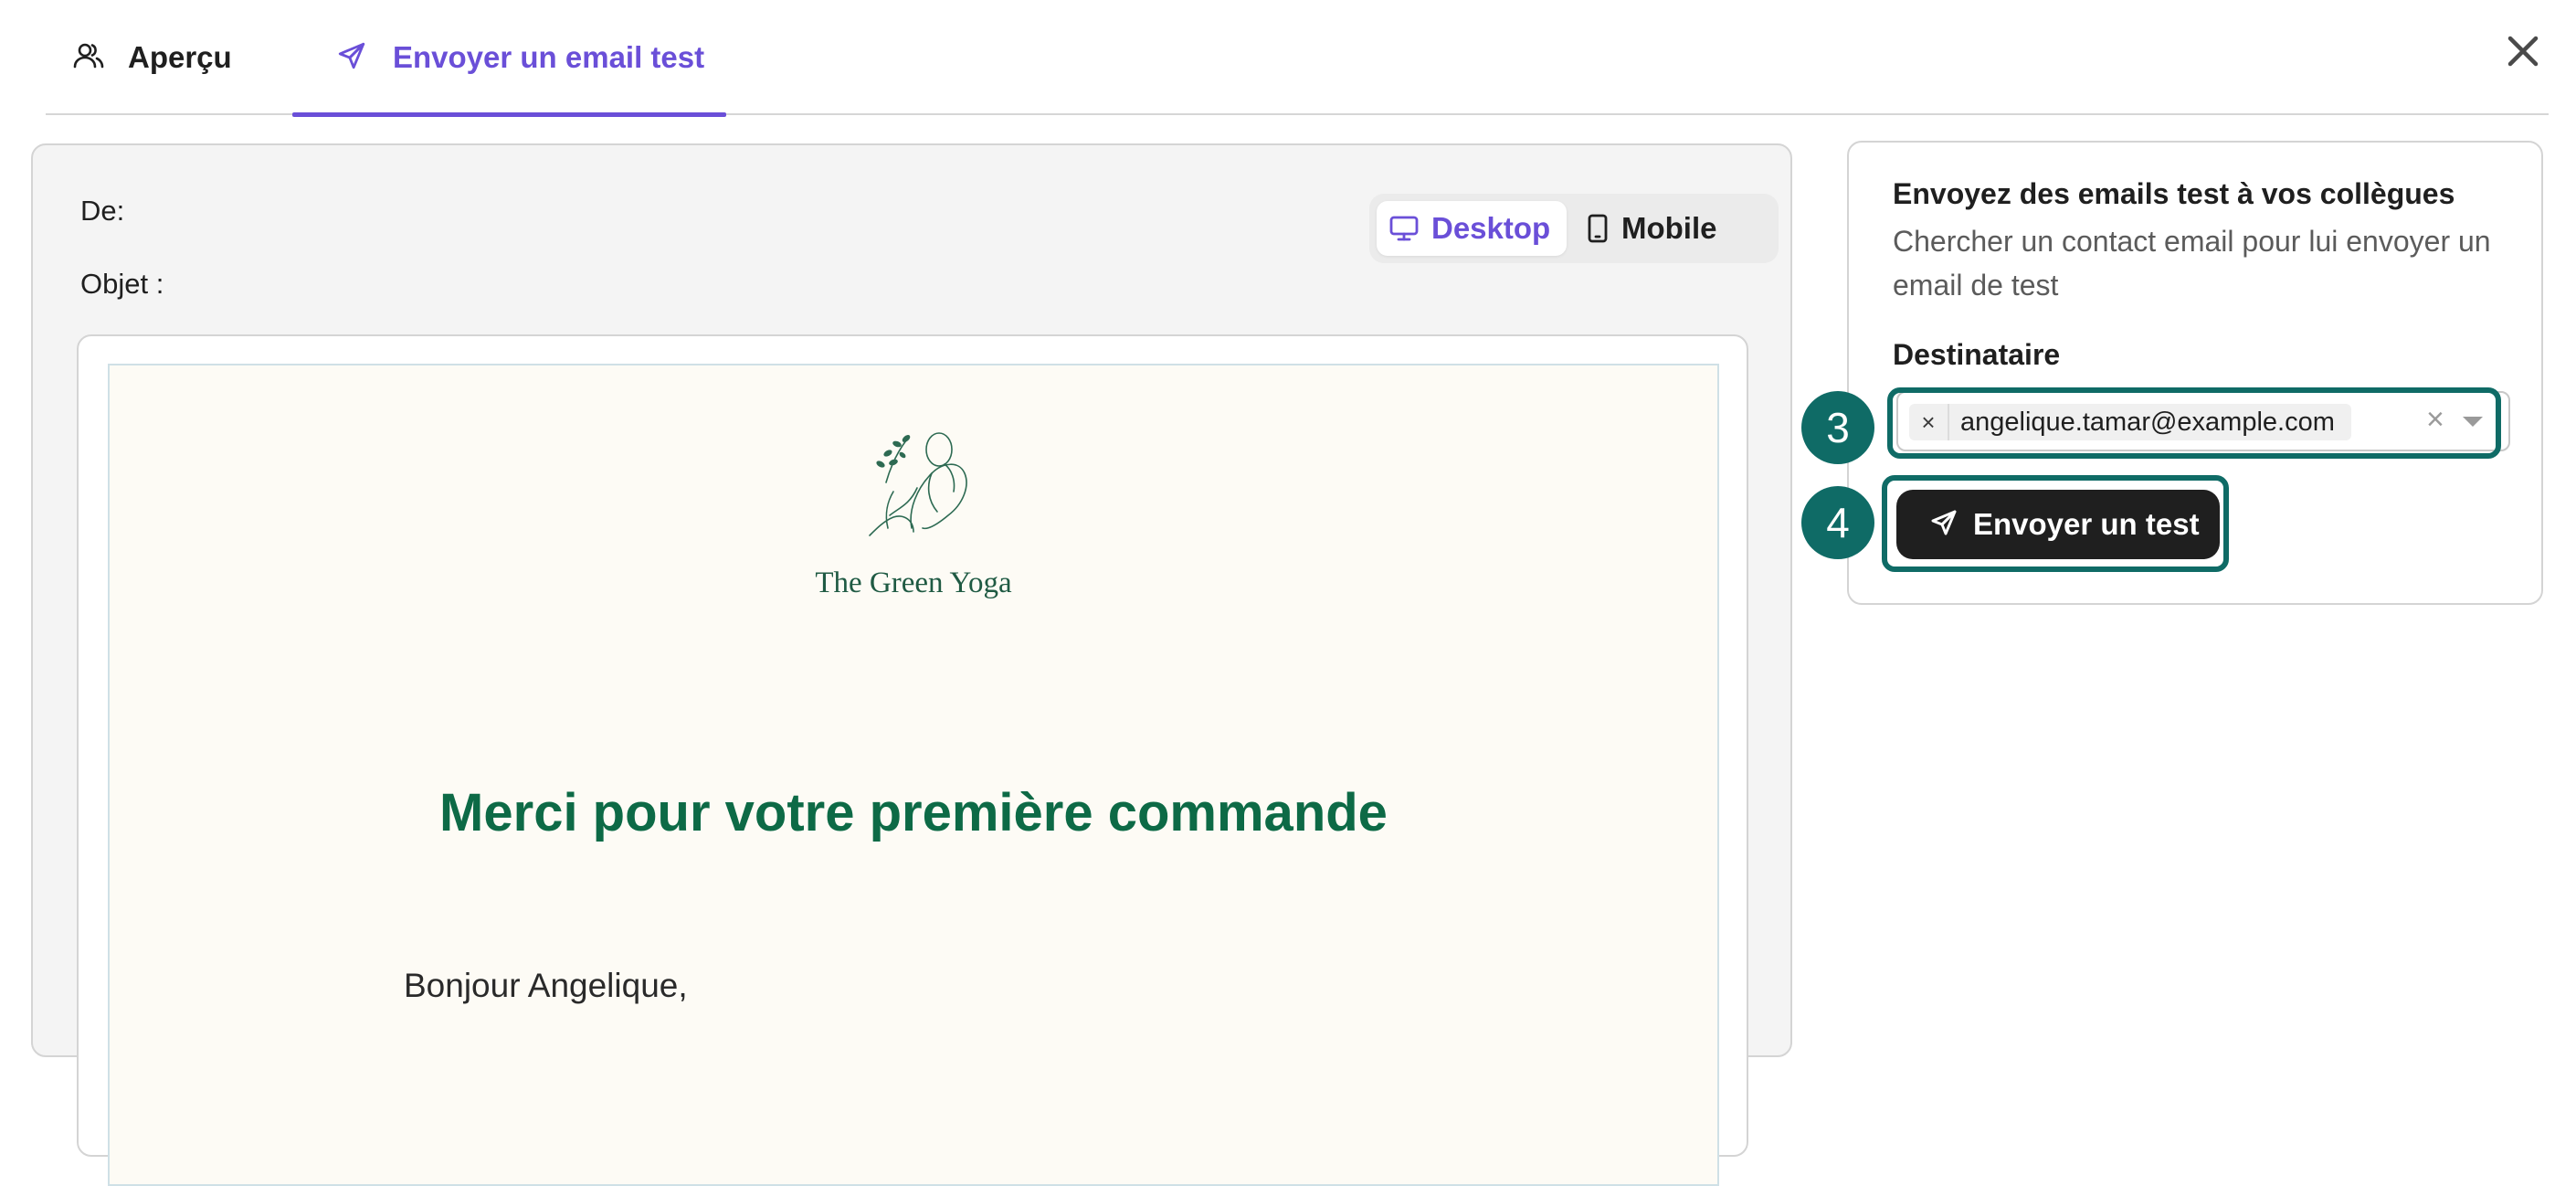  What do you see at coordinates (1297, 58) in the screenshot?
I see `tab-bar: Aperçu Envoyer un email test` at bounding box center [1297, 58].